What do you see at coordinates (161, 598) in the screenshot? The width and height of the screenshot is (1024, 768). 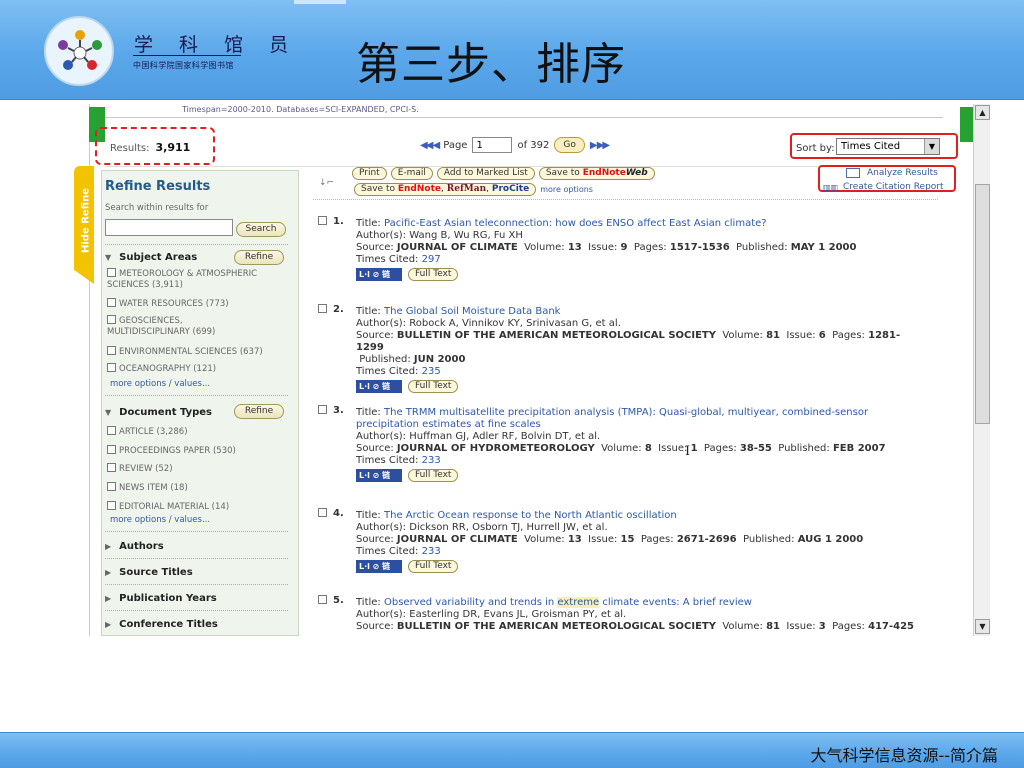 I see `publication-years-section: ▶ Publication Years` at bounding box center [161, 598].